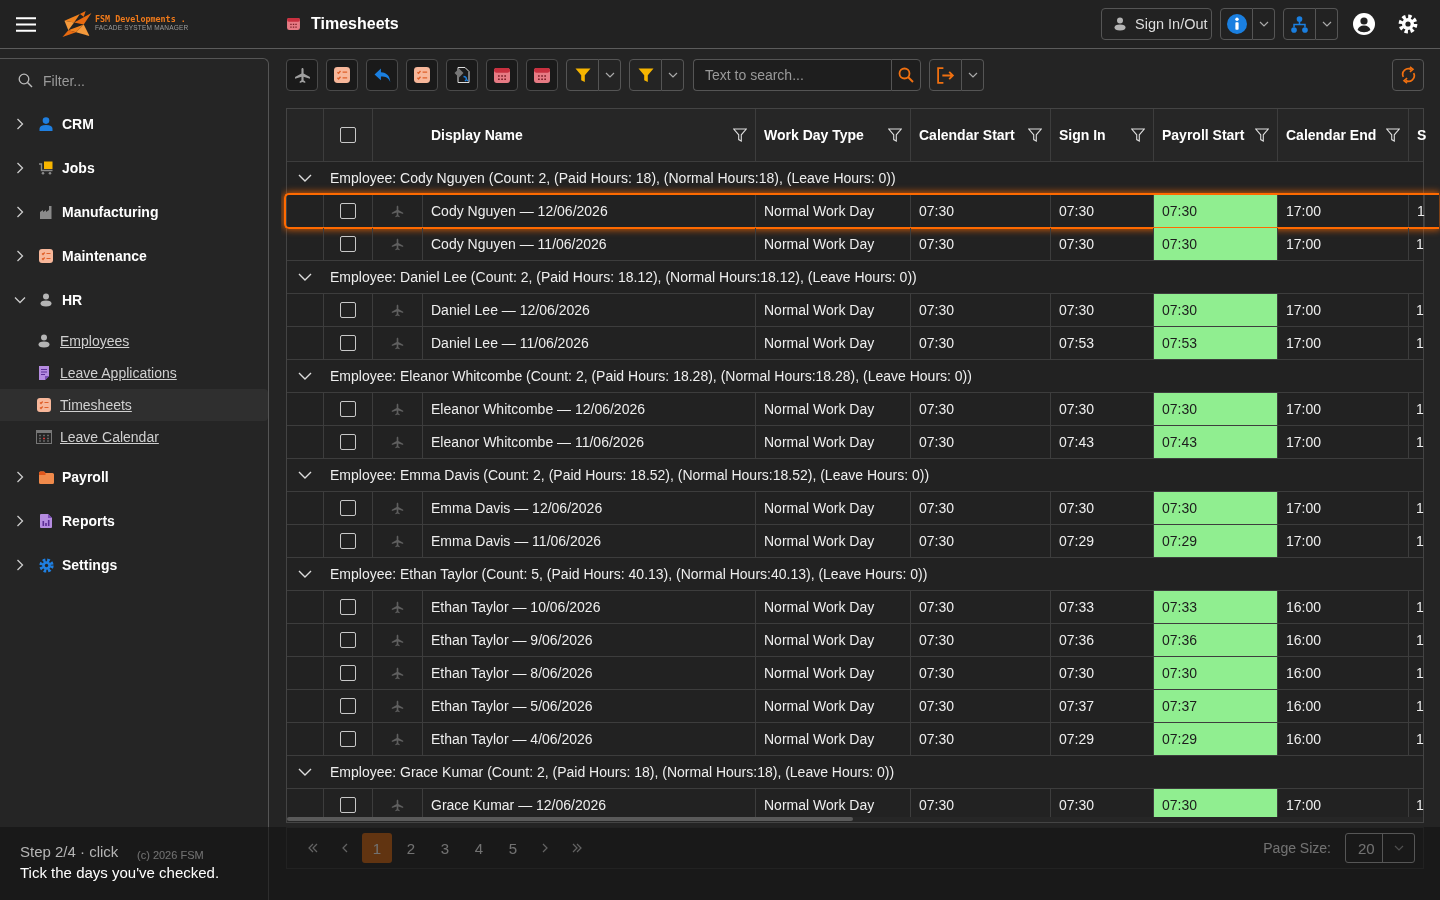 The image size is (1440, 900). What do you see at coordinates (1417, 135) in the screenshot?
I see `column-header: S` at bounding box center [1417, 135].